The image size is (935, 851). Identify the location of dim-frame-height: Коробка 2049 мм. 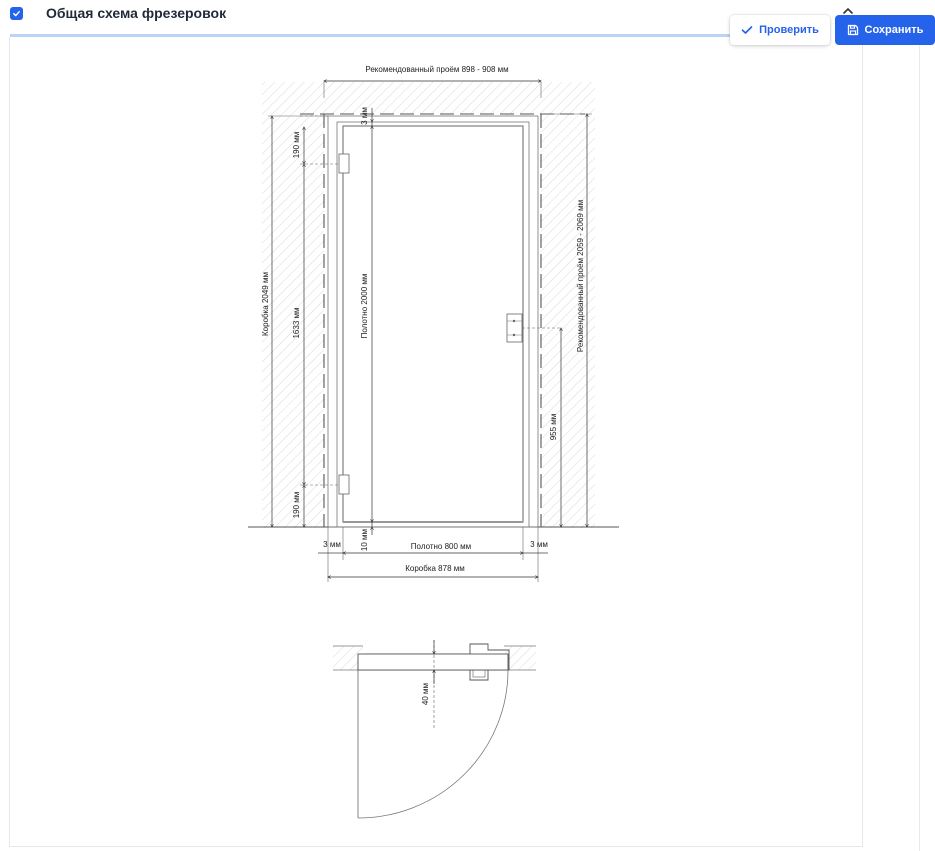
(265, 304).